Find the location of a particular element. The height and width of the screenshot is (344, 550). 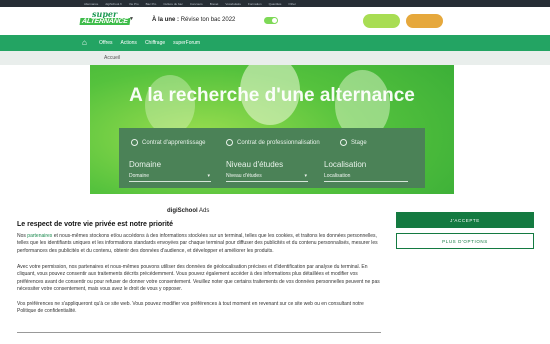

field-label-localisation: Localisation is located at coordinates (345, 164).